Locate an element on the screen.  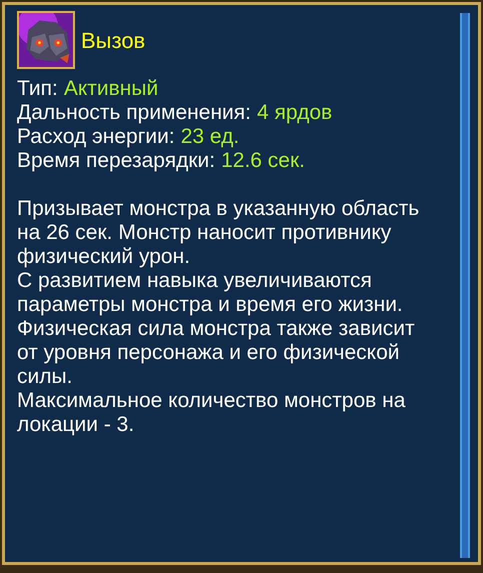
stat-label: Дальность применения: is located at coordinates (134, 113).